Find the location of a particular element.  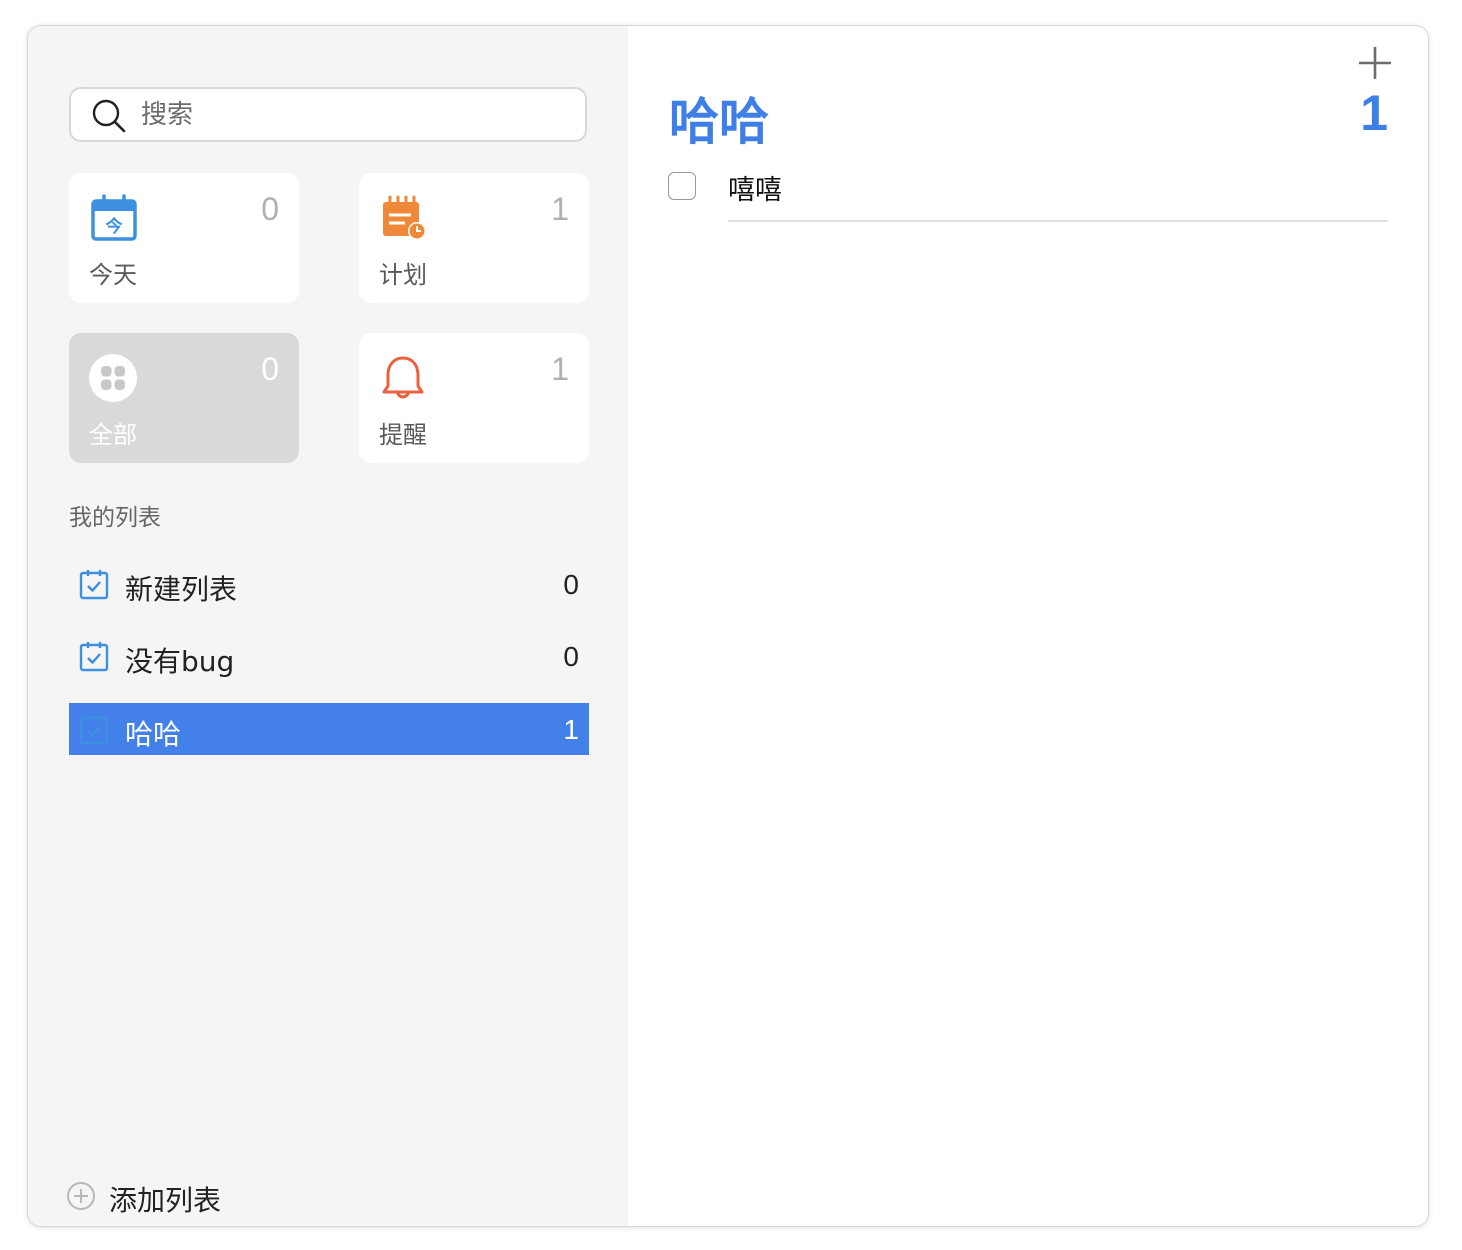

smart-list-today: 今 0 今天 is located at coordinates (184, 238).